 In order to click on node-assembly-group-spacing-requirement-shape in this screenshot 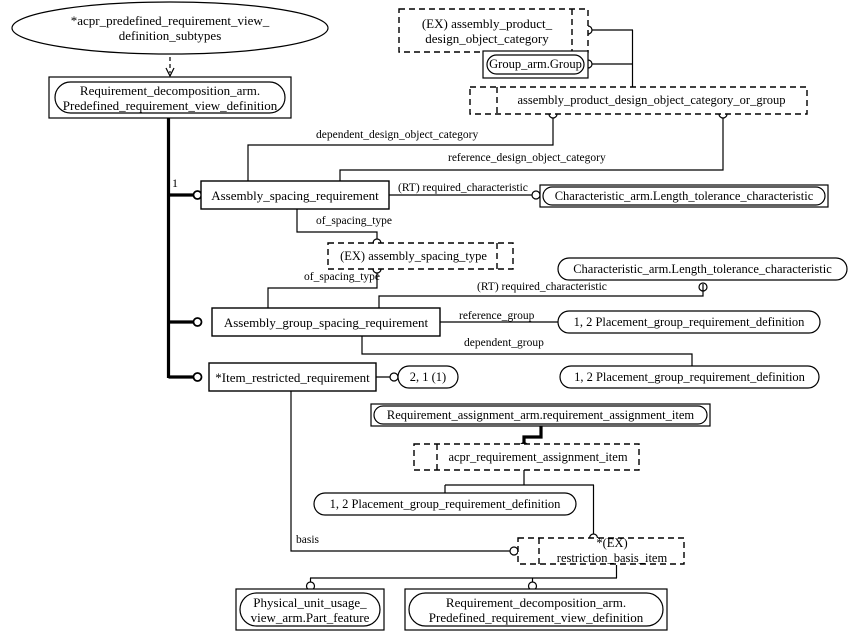, I will do `click(326, 322)`.